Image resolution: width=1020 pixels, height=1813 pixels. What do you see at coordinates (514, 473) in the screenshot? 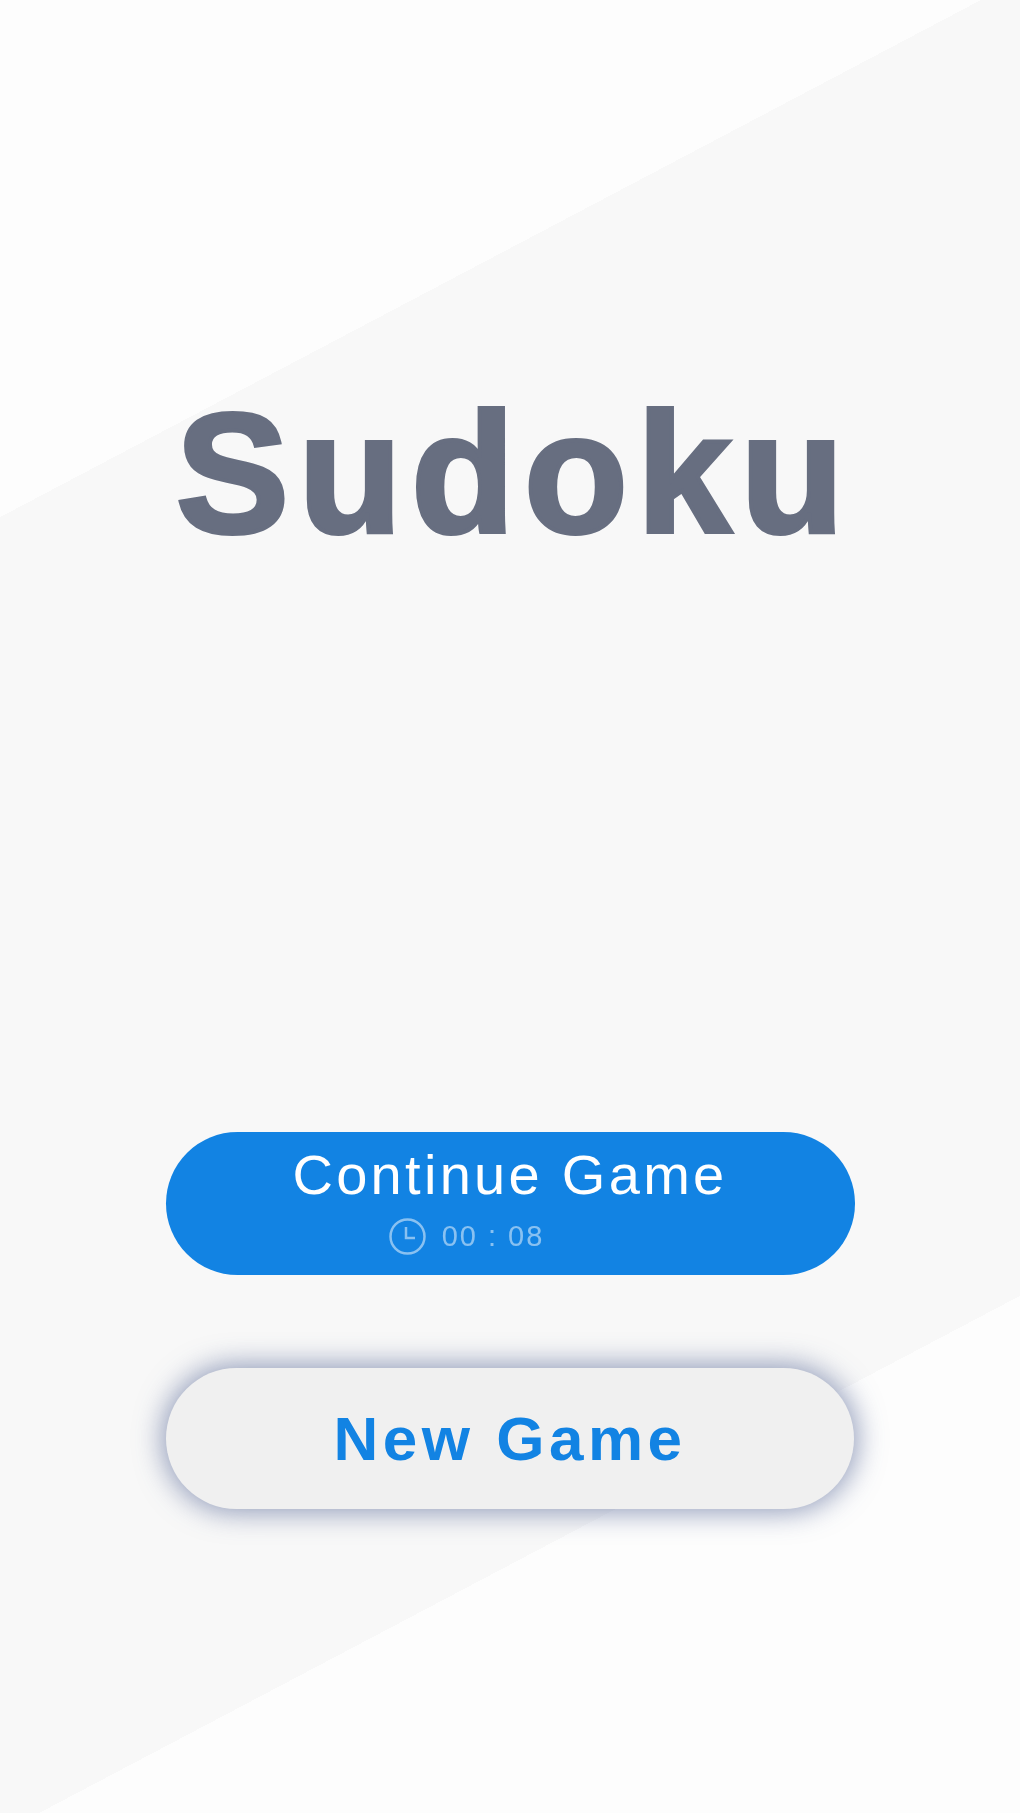
I see `app-title: Sudoku` at bounding box center [514, 473].